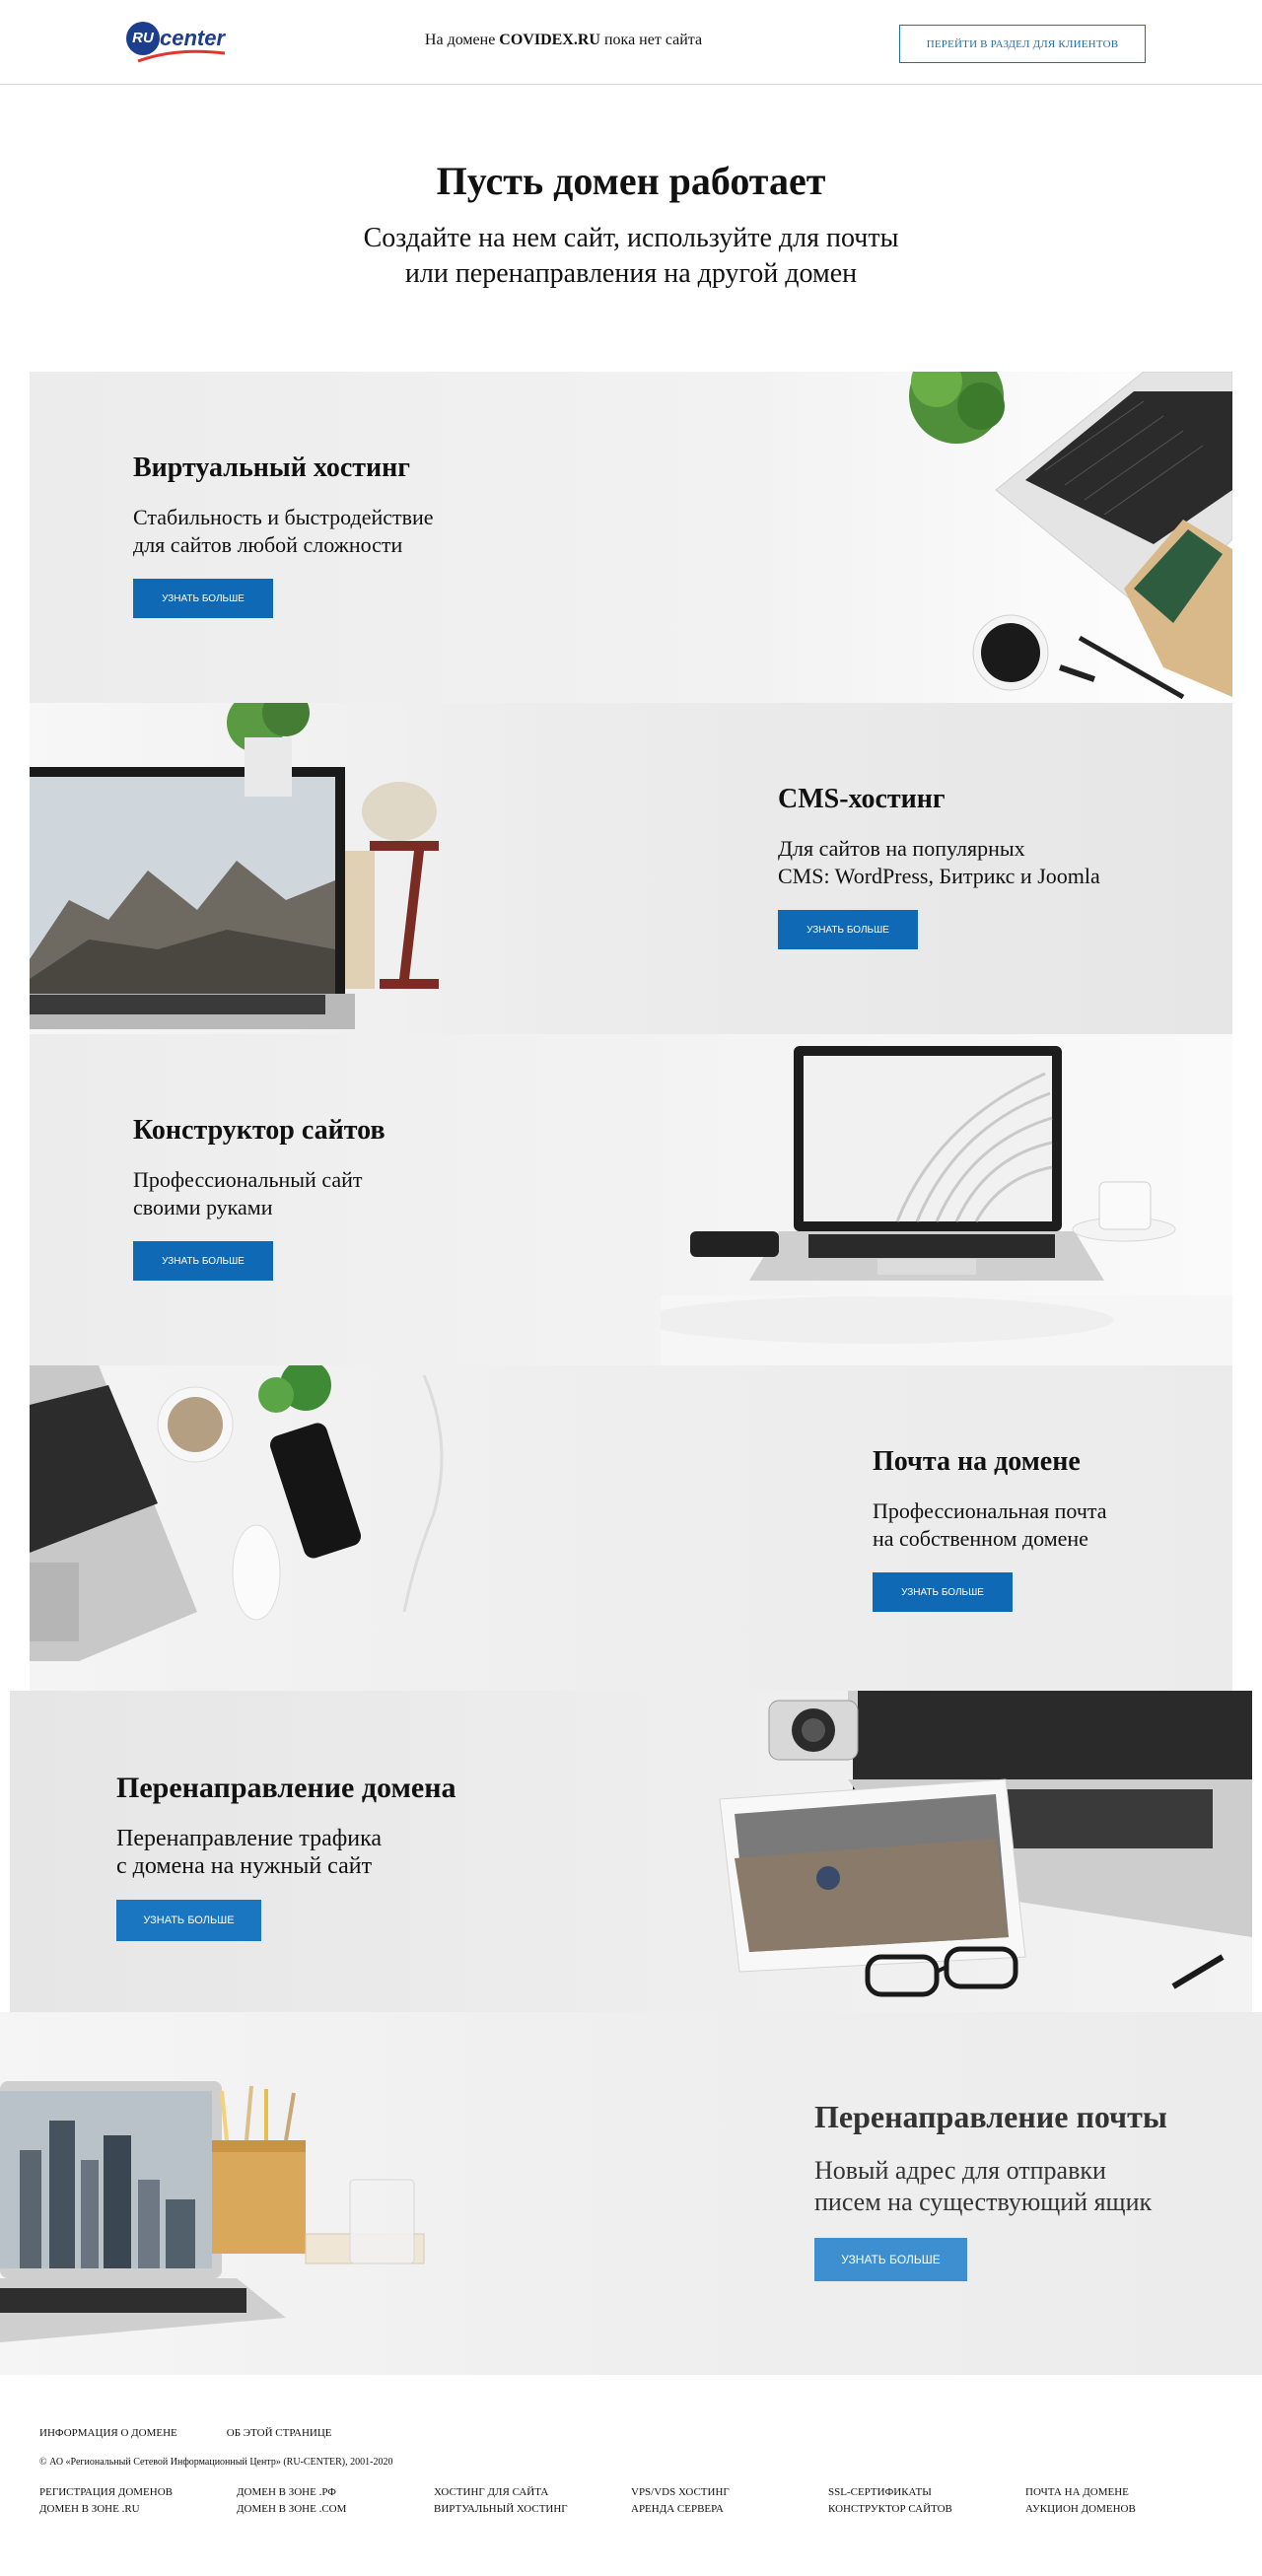 The height and width of the screenshot is (2576, 1262). I want to click on laptop-plant-image, so click(234, 866).